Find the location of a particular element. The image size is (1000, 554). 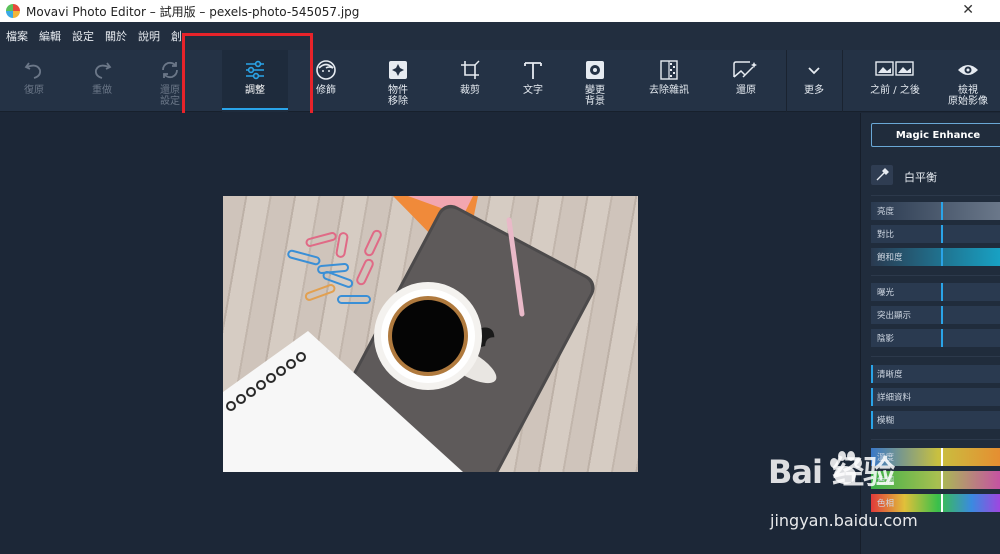

redo-button: 重做 is located at coordinates (102, 81).